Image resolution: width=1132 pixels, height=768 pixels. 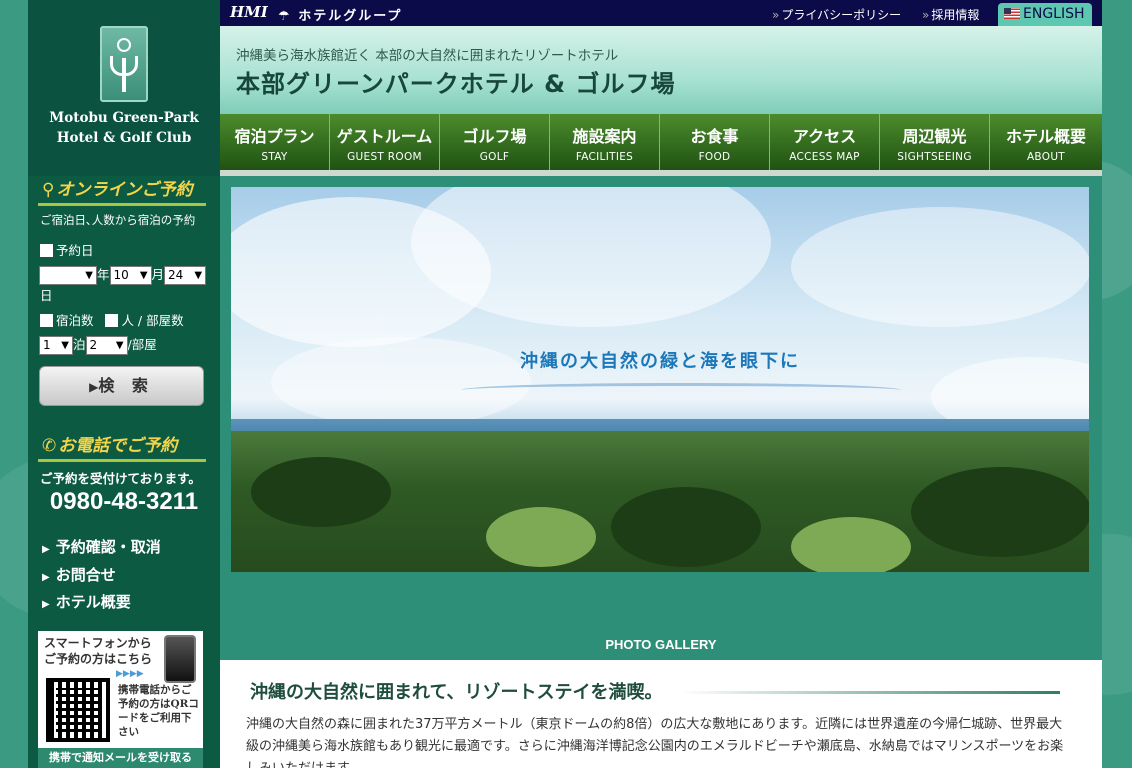 What do you see at coordinates (86, 601) in the screenshot?
I see `sidebar-link-hotel-about: ▶ ホテル概要` at bounding box center [86, 601].